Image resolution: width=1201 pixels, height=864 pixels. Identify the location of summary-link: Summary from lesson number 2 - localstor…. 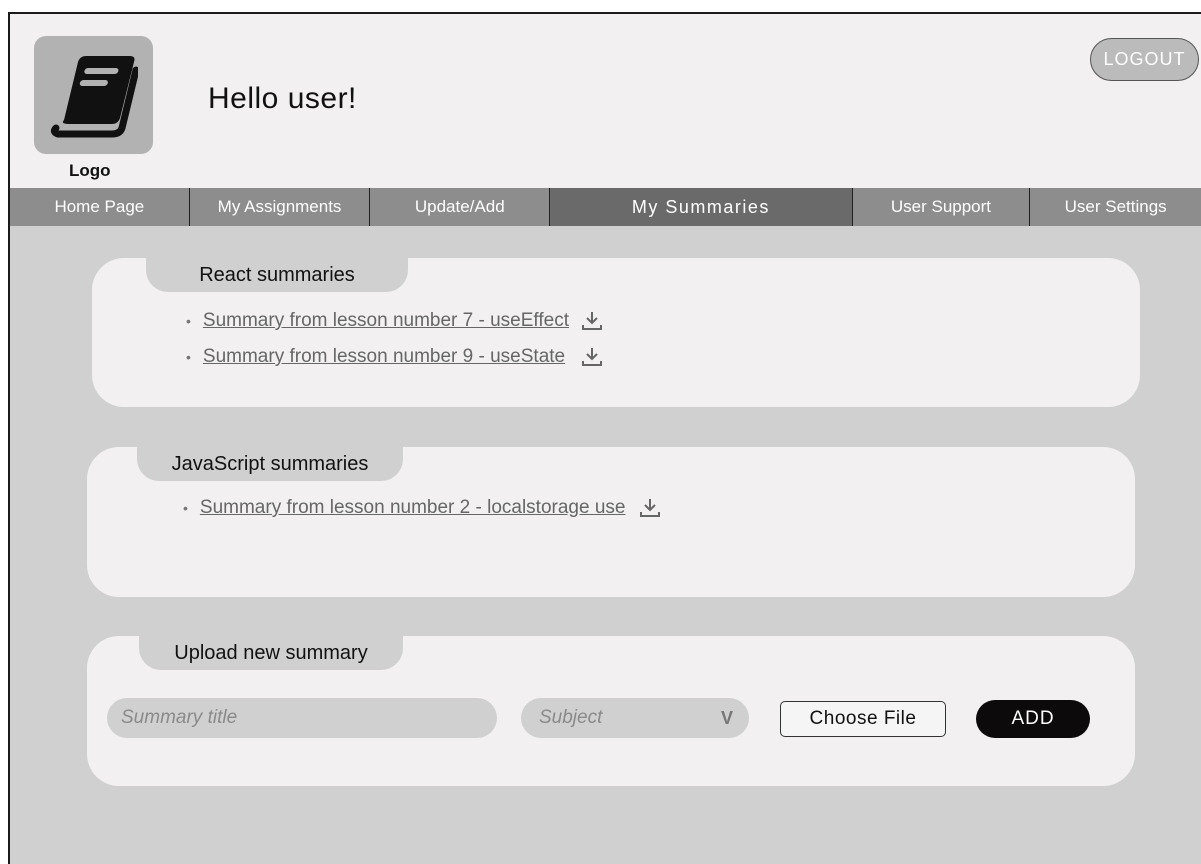
(413, 508).